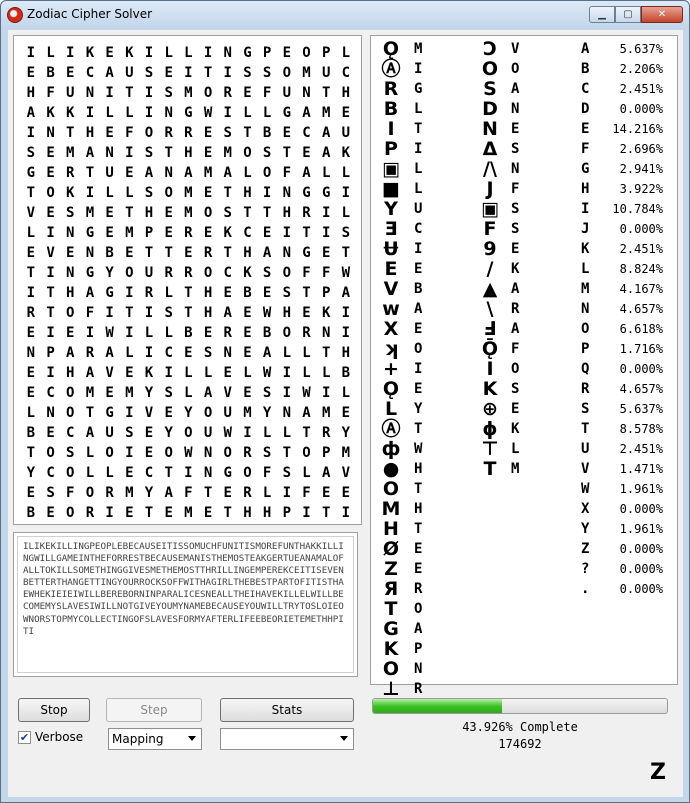  What do you see at coordinates (628, 14) in the screenshot?
I see `maximize-button: ▢` at bounding box center [628, 14].